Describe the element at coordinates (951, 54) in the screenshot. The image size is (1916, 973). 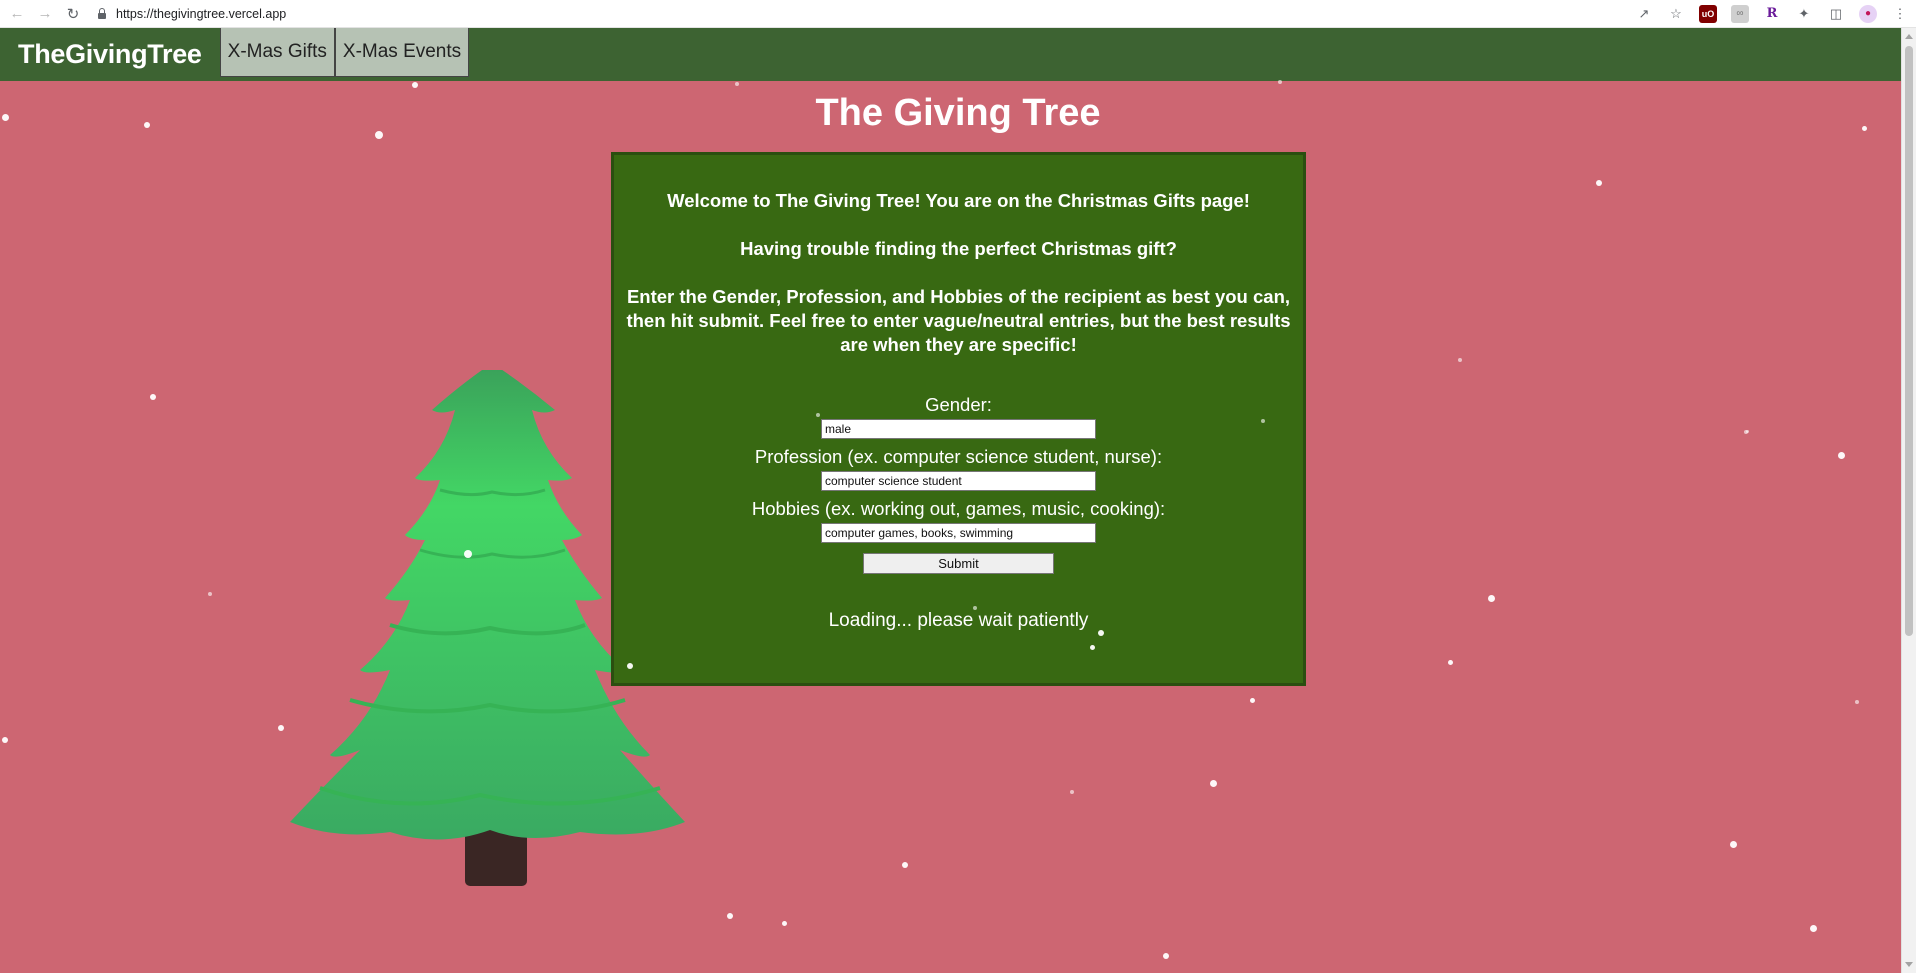
I see `site-navbar: TheGivingTree X-Mas Gifts X-Mas Events` at that location.